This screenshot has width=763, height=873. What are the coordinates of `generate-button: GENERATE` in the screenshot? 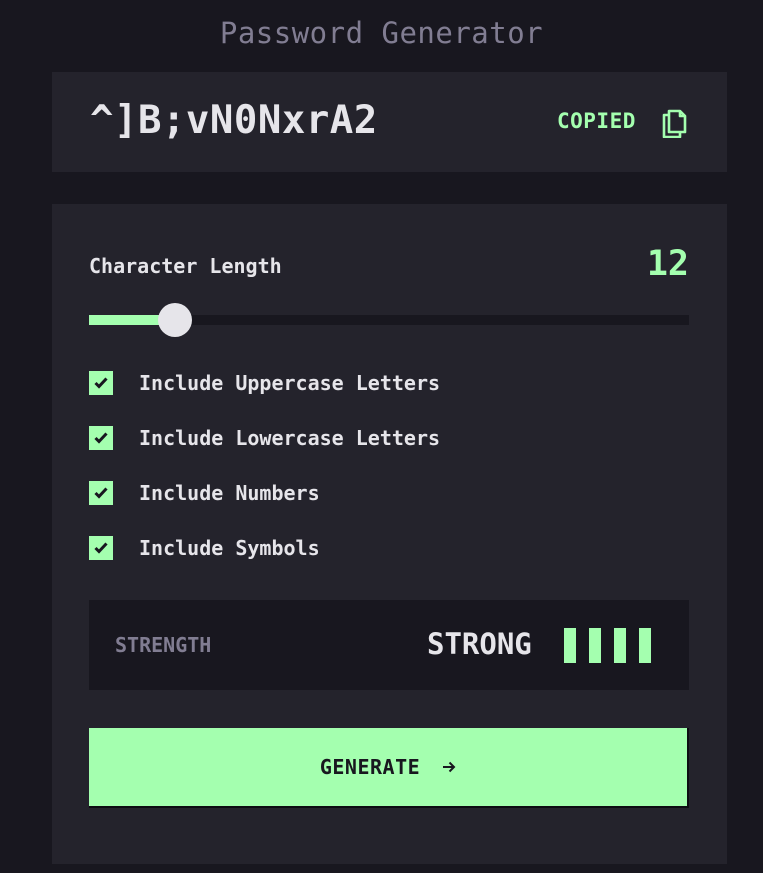 It's located at (389, 768).